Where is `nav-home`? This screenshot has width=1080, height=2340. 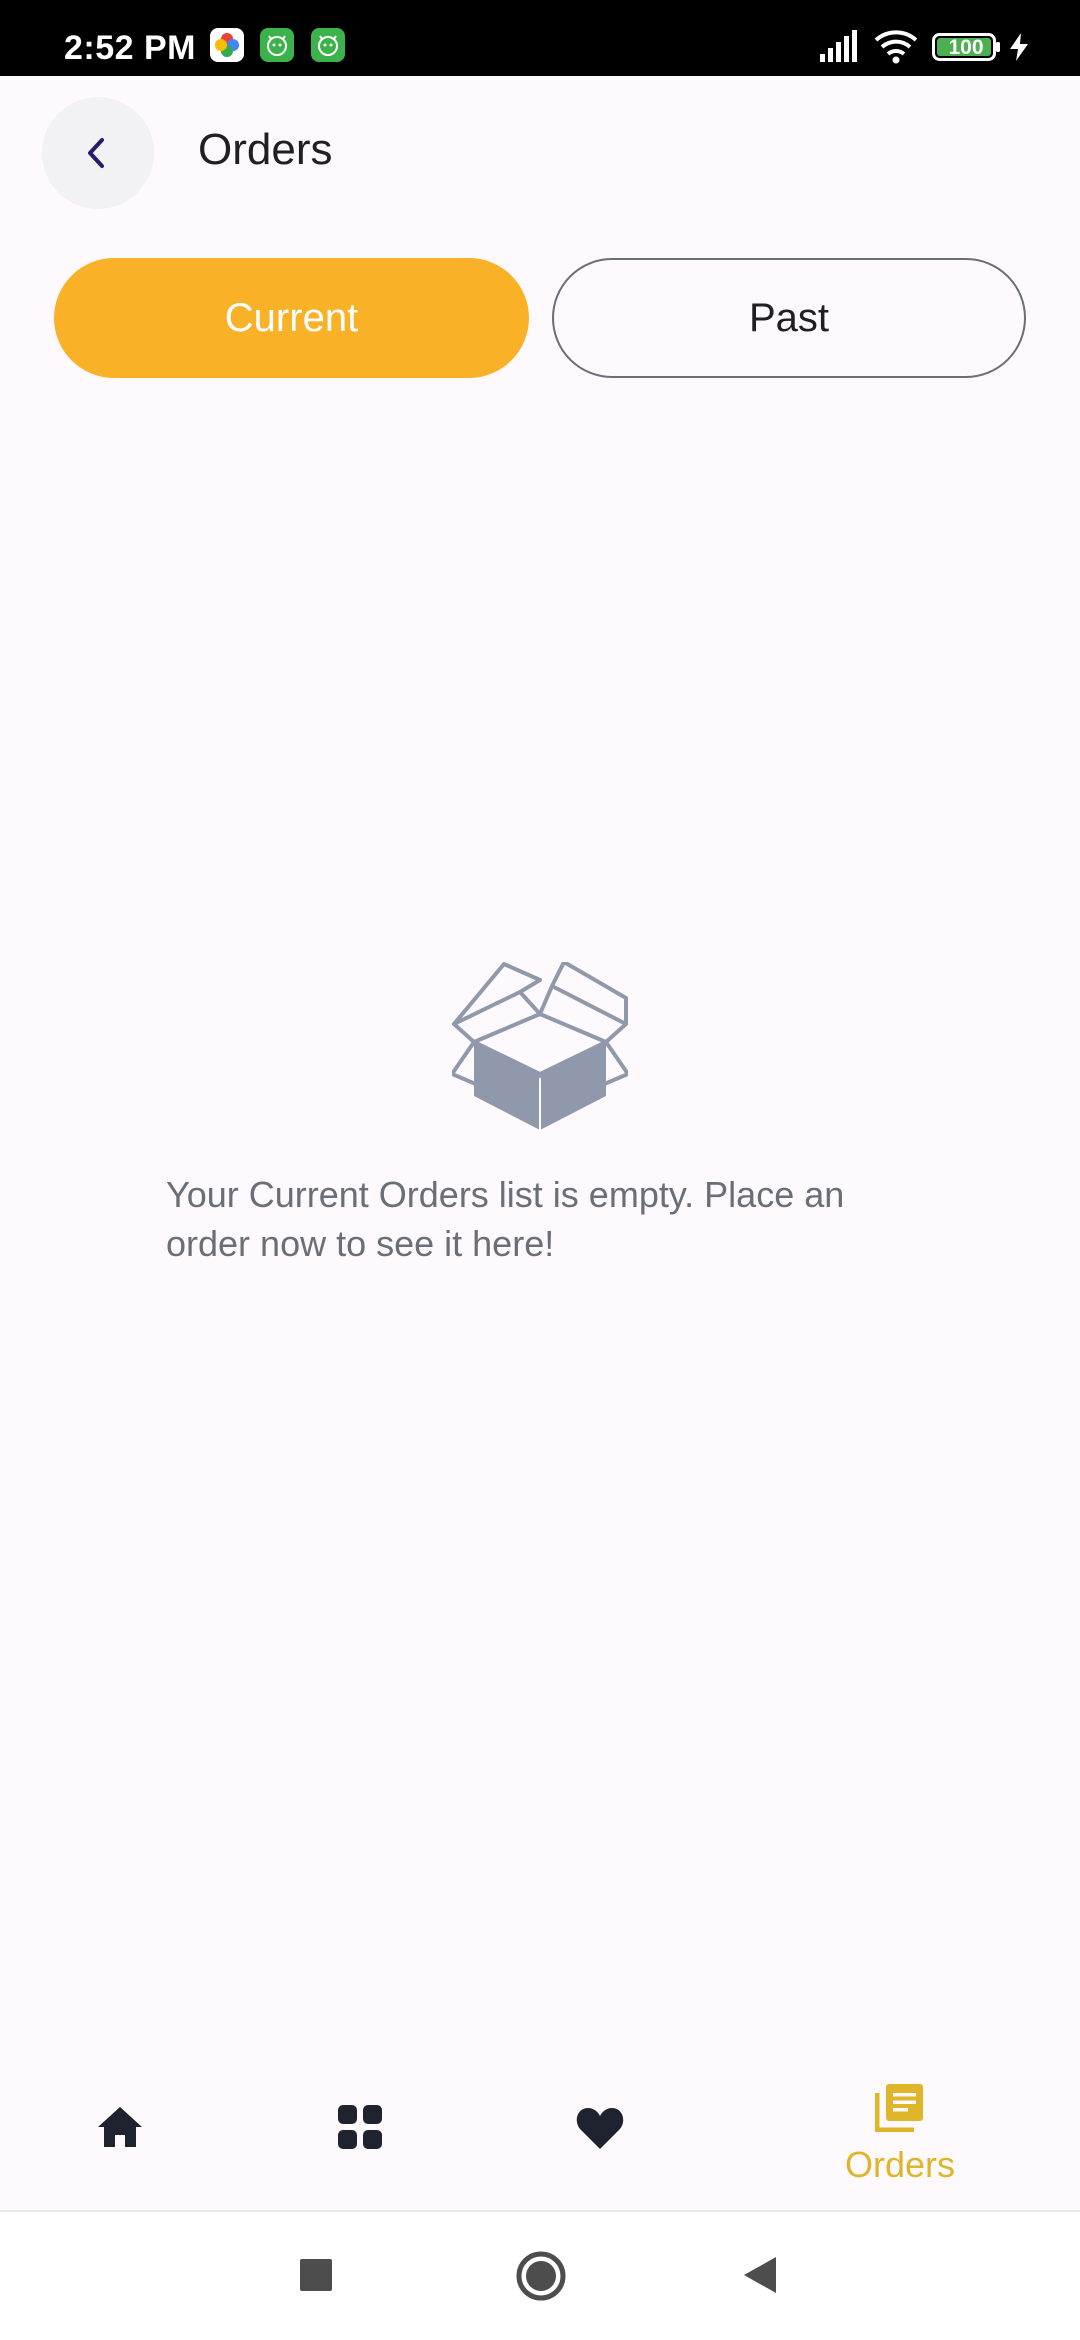
nav-home is located at coordinates (120, 2135).